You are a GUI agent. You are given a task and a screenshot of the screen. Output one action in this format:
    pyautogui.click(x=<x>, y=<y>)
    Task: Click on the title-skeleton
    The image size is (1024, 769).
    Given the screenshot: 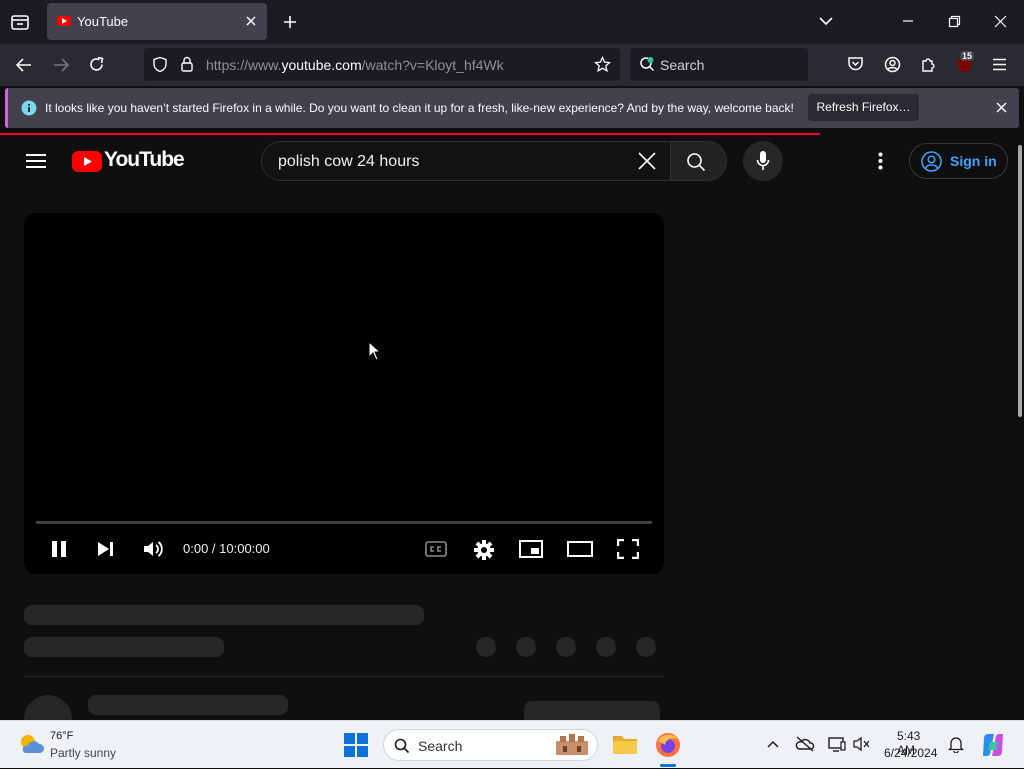 What is the action you would take?
    pyautogui.click(x=224, y=615)
    